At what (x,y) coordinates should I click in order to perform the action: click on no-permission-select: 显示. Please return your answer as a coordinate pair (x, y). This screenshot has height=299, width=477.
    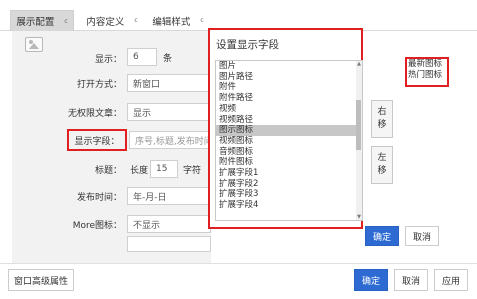
    Looking at the image, I should click on (169, 112).